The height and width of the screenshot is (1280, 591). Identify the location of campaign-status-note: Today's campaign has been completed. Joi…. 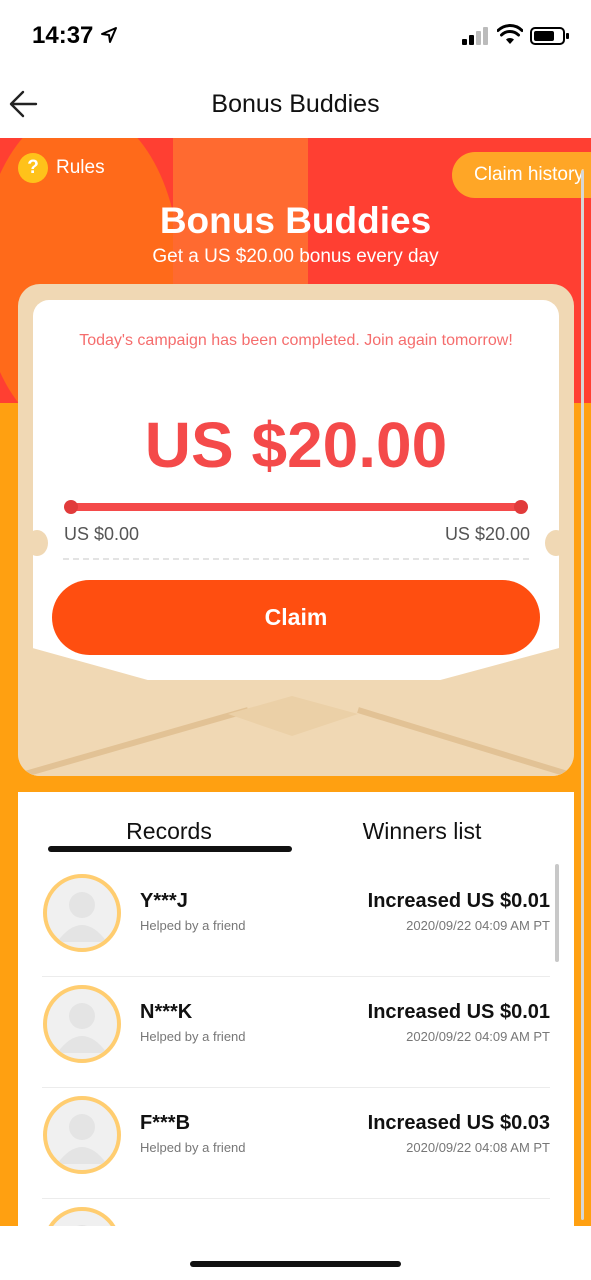
(296, 340).